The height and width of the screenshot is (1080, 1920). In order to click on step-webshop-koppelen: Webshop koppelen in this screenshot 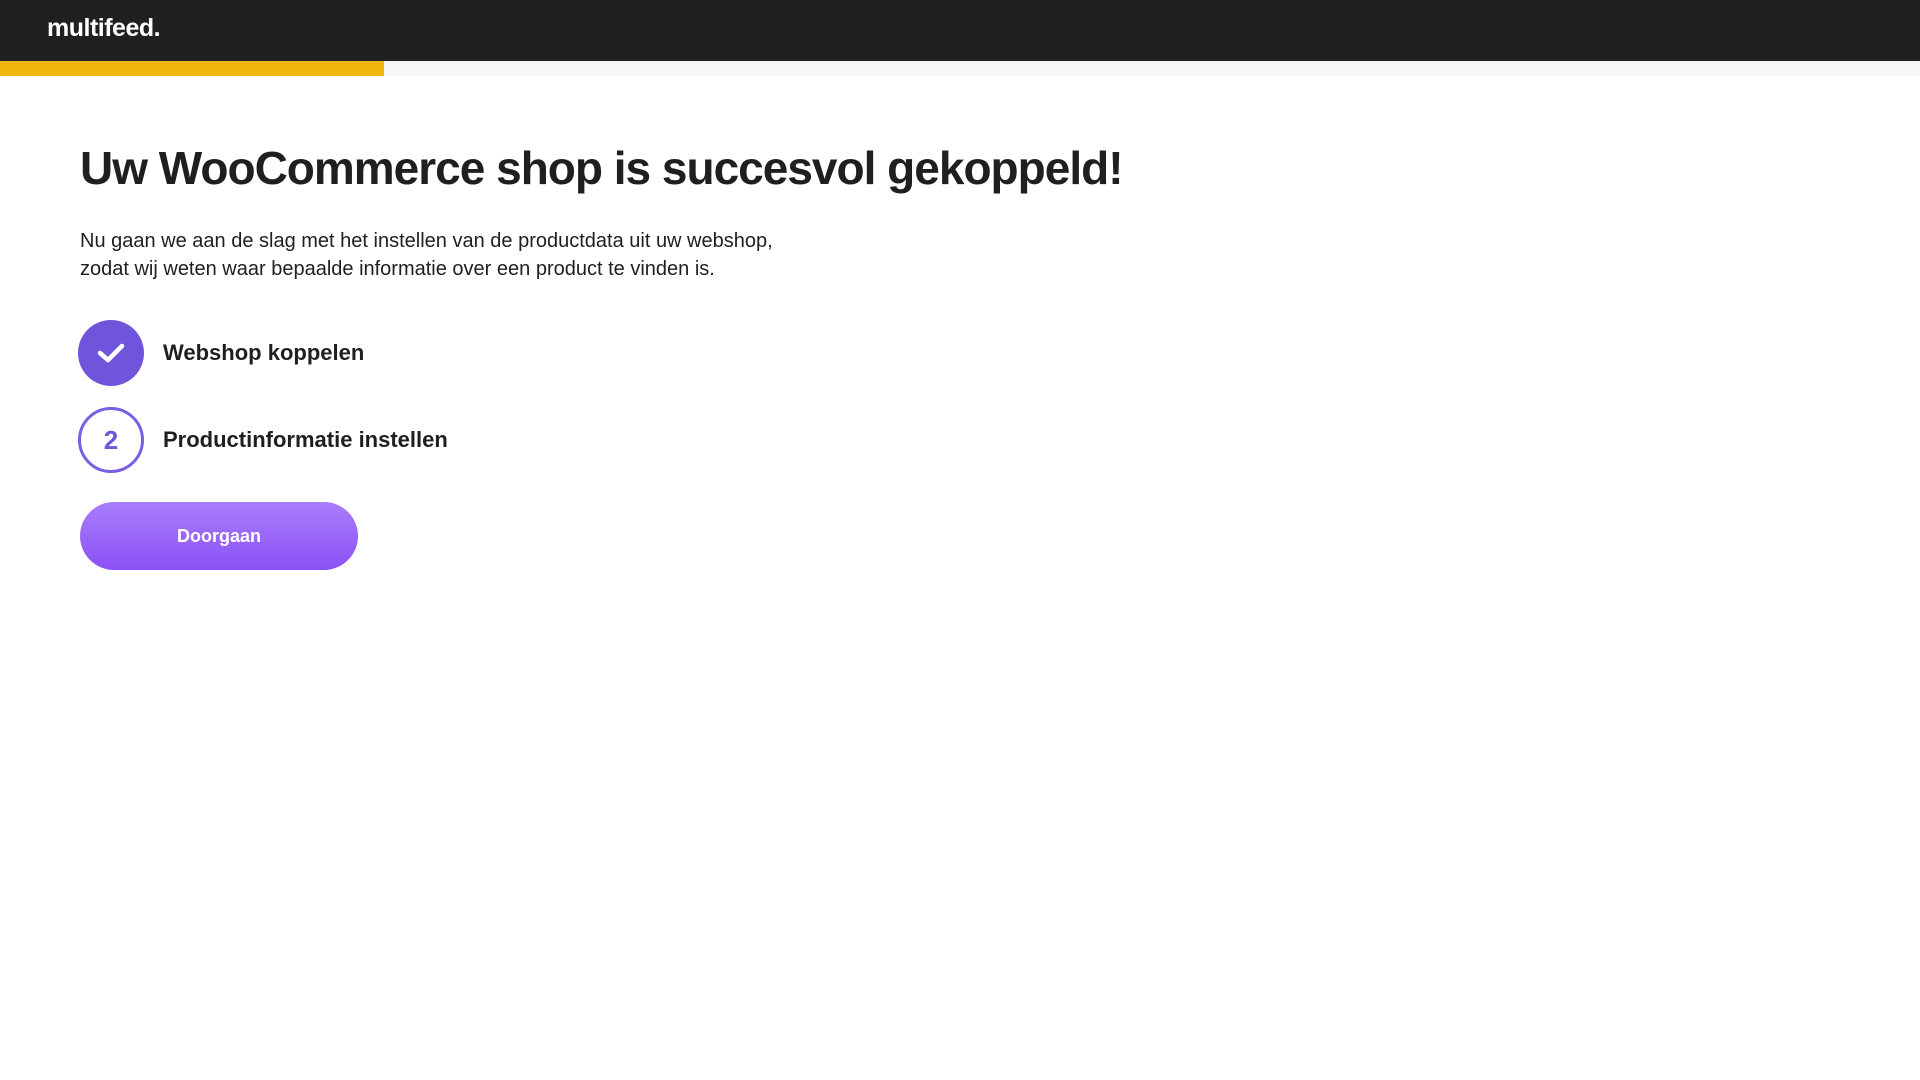, I will do `click(779, 353)`.